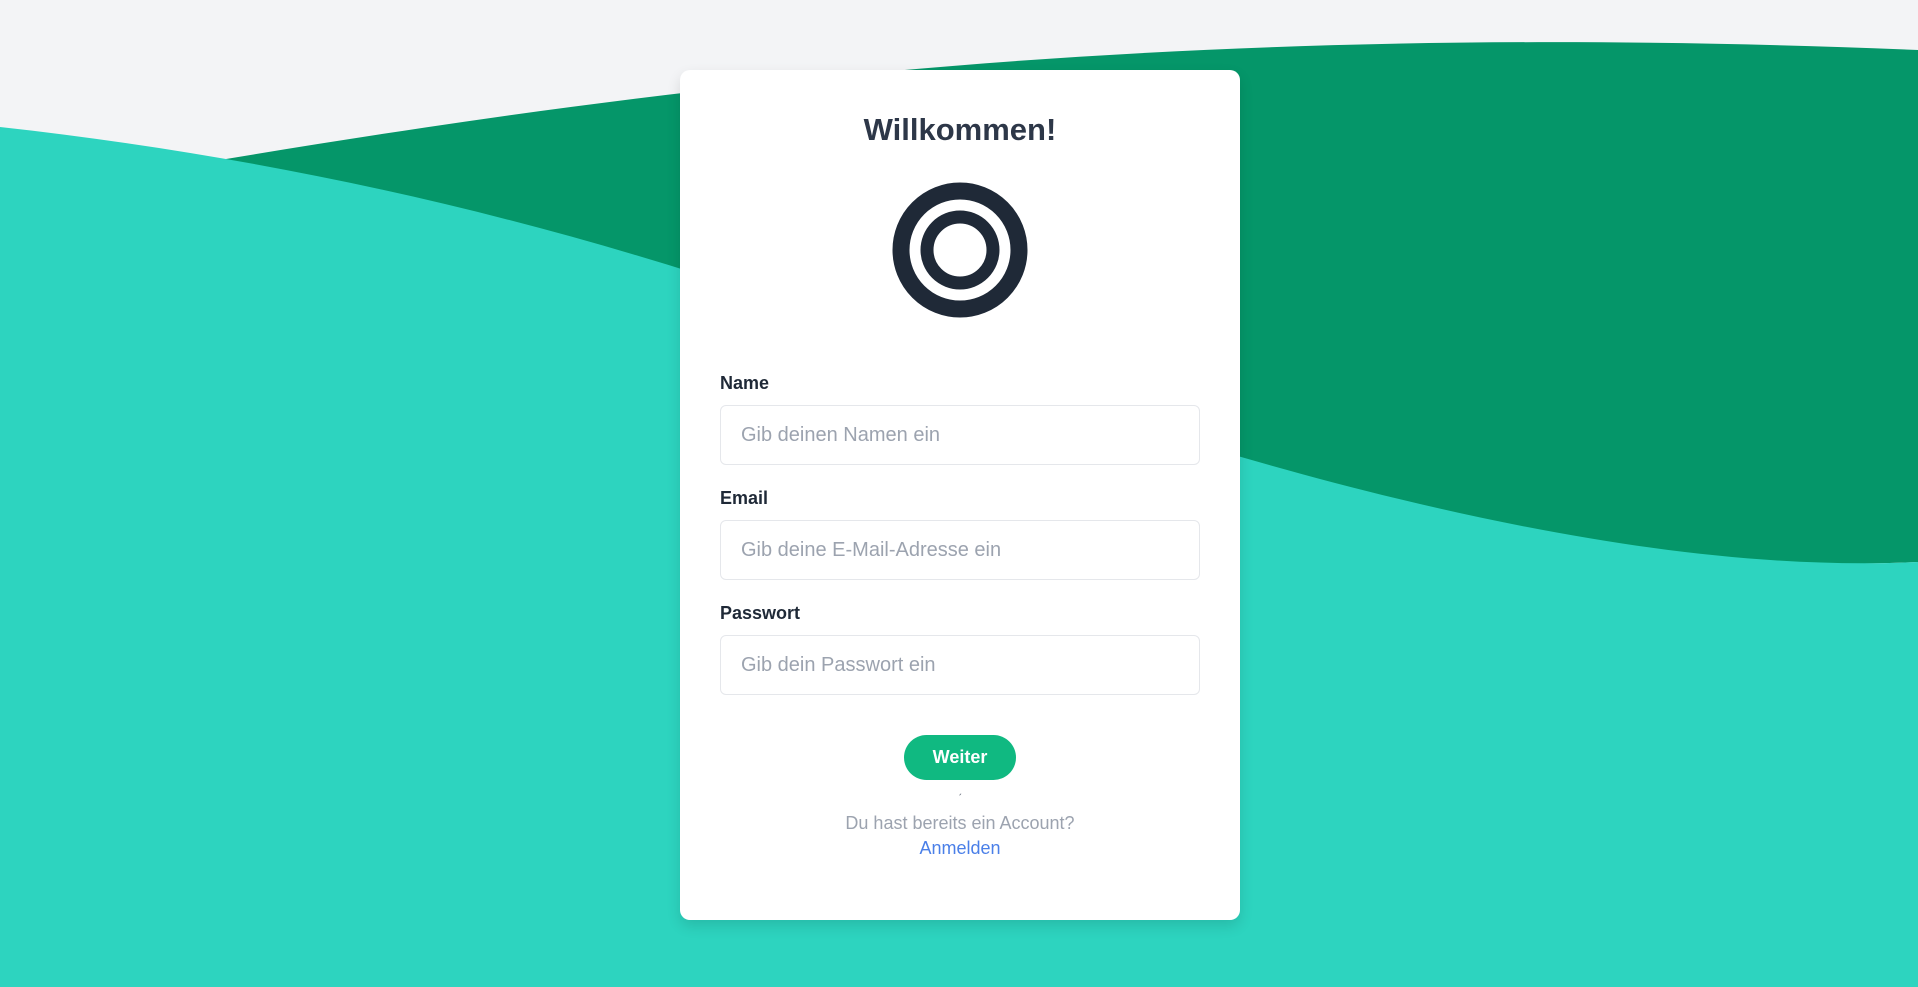 Image resolution: width=1918 pixels, height=987 pixels. What do you see at coordinates (960, 757) in the screenshot?
I see `continue-button: Weiter` at bounding box center [960, 757].